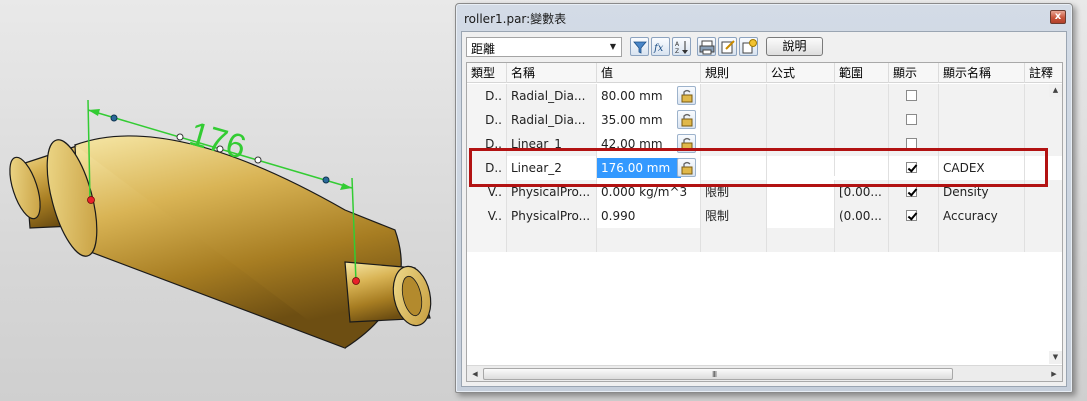 This screenshot has width=1087, height=401. I want to click on cell-value: 80.00 mm, so click(649, 96).